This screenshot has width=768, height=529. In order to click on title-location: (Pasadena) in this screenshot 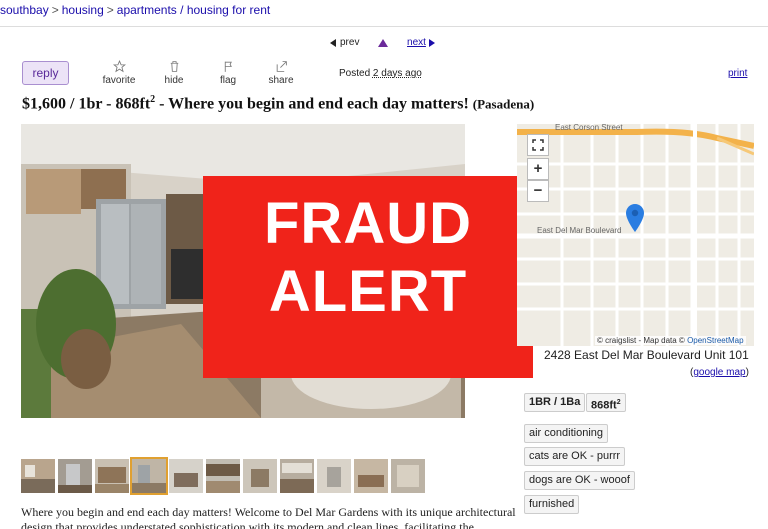, I will do `click(503, 104)`.